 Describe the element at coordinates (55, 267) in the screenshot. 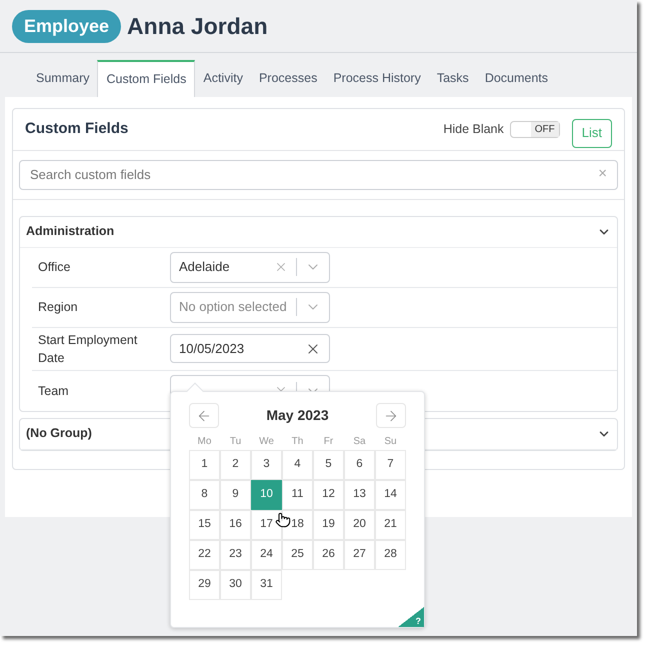

I see `field-label: Office` at that location.